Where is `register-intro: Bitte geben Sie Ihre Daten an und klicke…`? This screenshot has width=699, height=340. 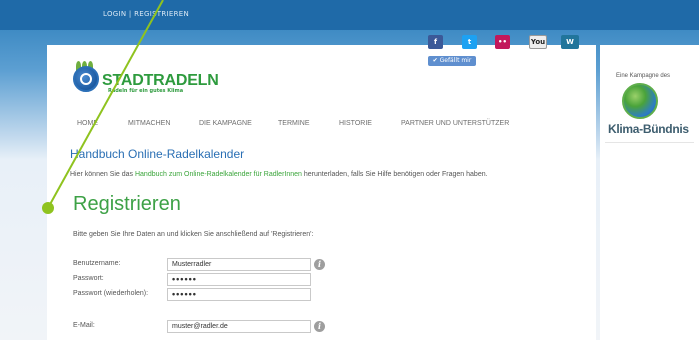 register-intro: Bitte geben Sie Ihre Daten an und klicke… is located at coordinates (193, 234).